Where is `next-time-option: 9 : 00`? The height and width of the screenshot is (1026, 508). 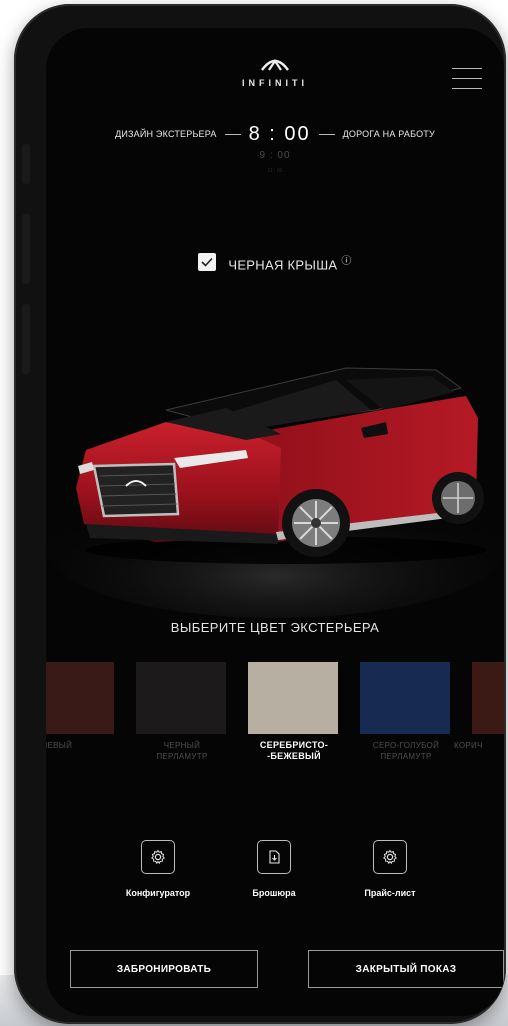 next-time-option: 9 : 00 is located at coordinates (275, 155).